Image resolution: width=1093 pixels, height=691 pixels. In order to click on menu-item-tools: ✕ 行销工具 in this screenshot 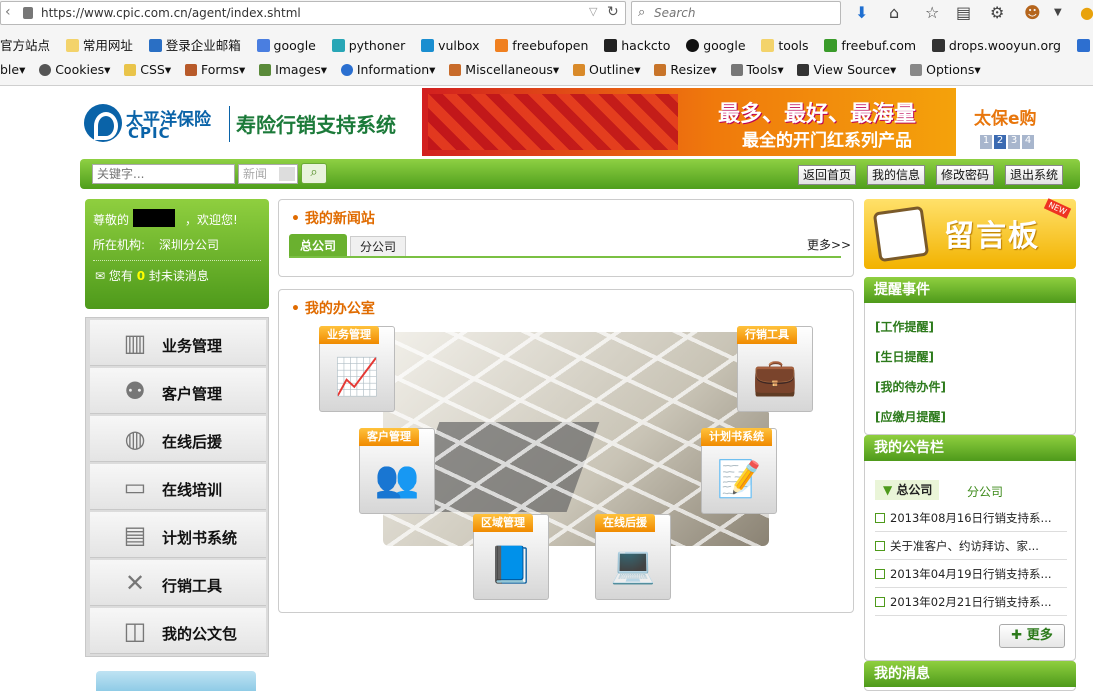, I will do `click(178, 583)`.